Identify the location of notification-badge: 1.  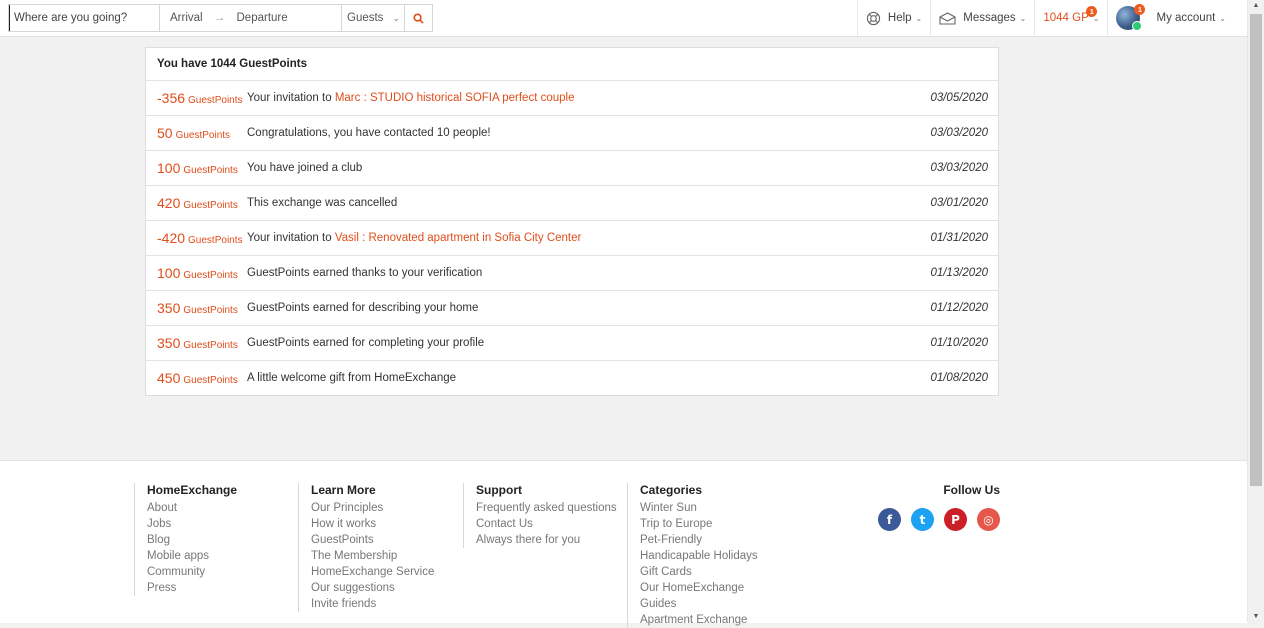
(1140, 9).